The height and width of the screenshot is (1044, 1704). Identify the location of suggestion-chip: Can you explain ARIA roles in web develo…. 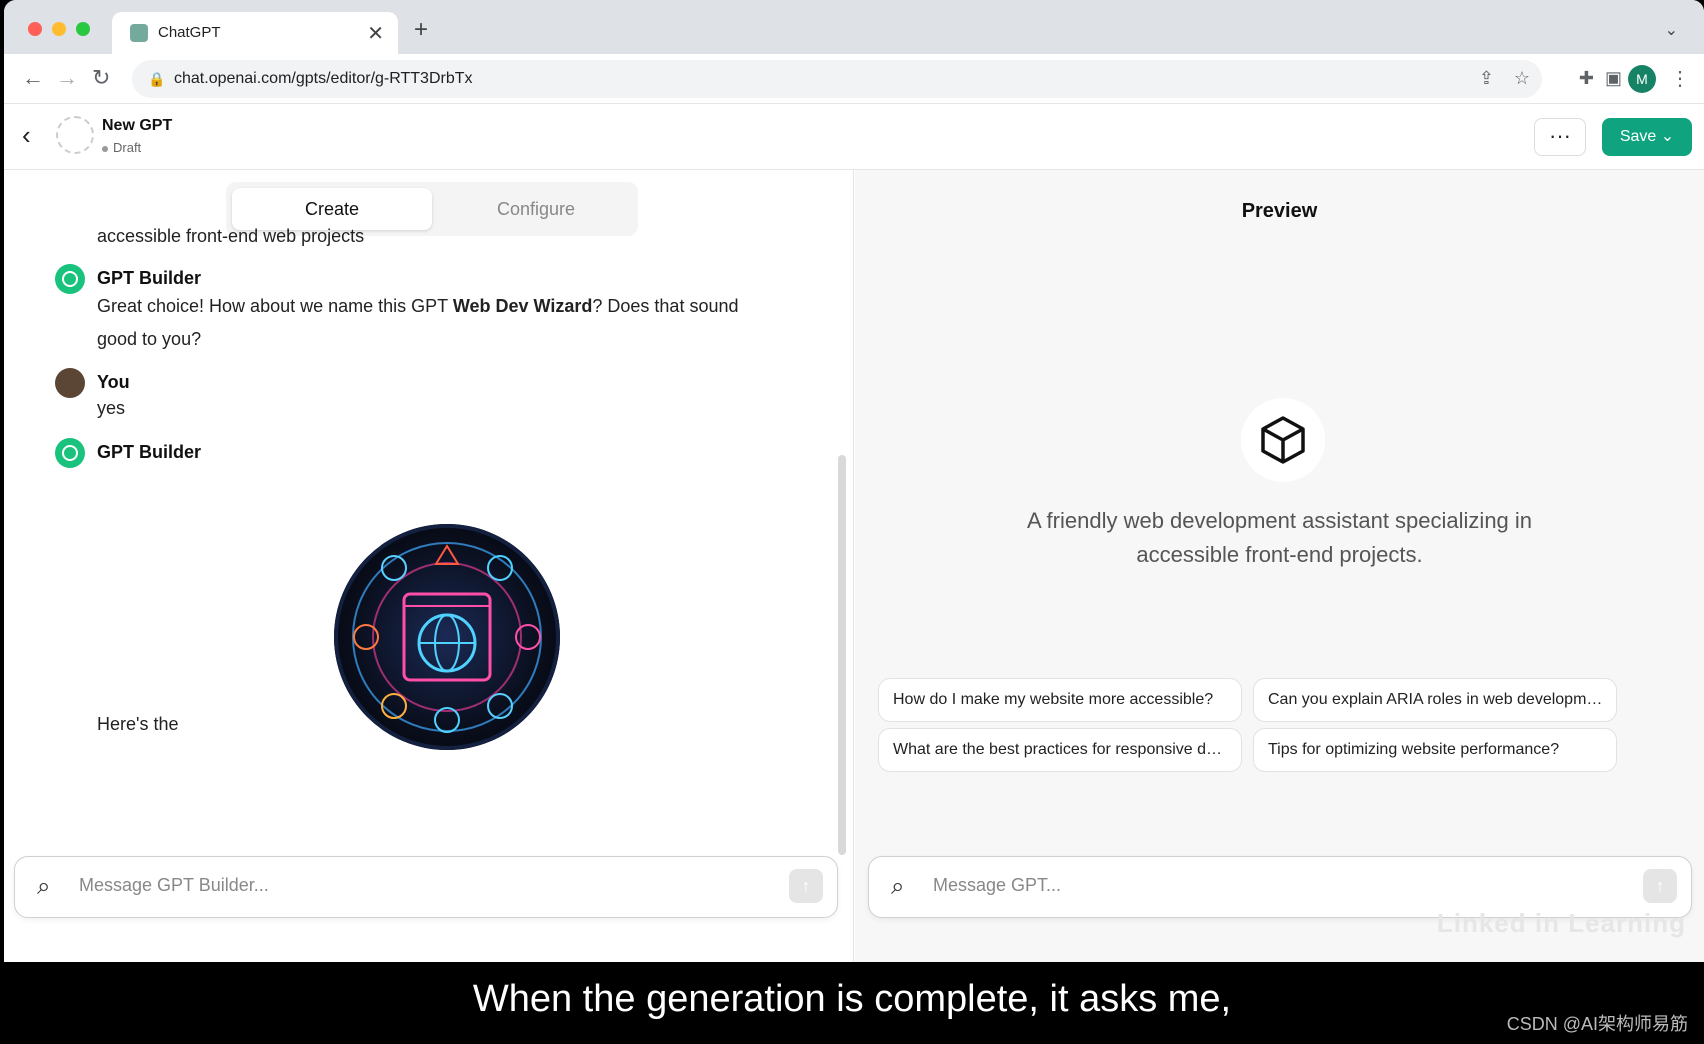
(1435, 700).